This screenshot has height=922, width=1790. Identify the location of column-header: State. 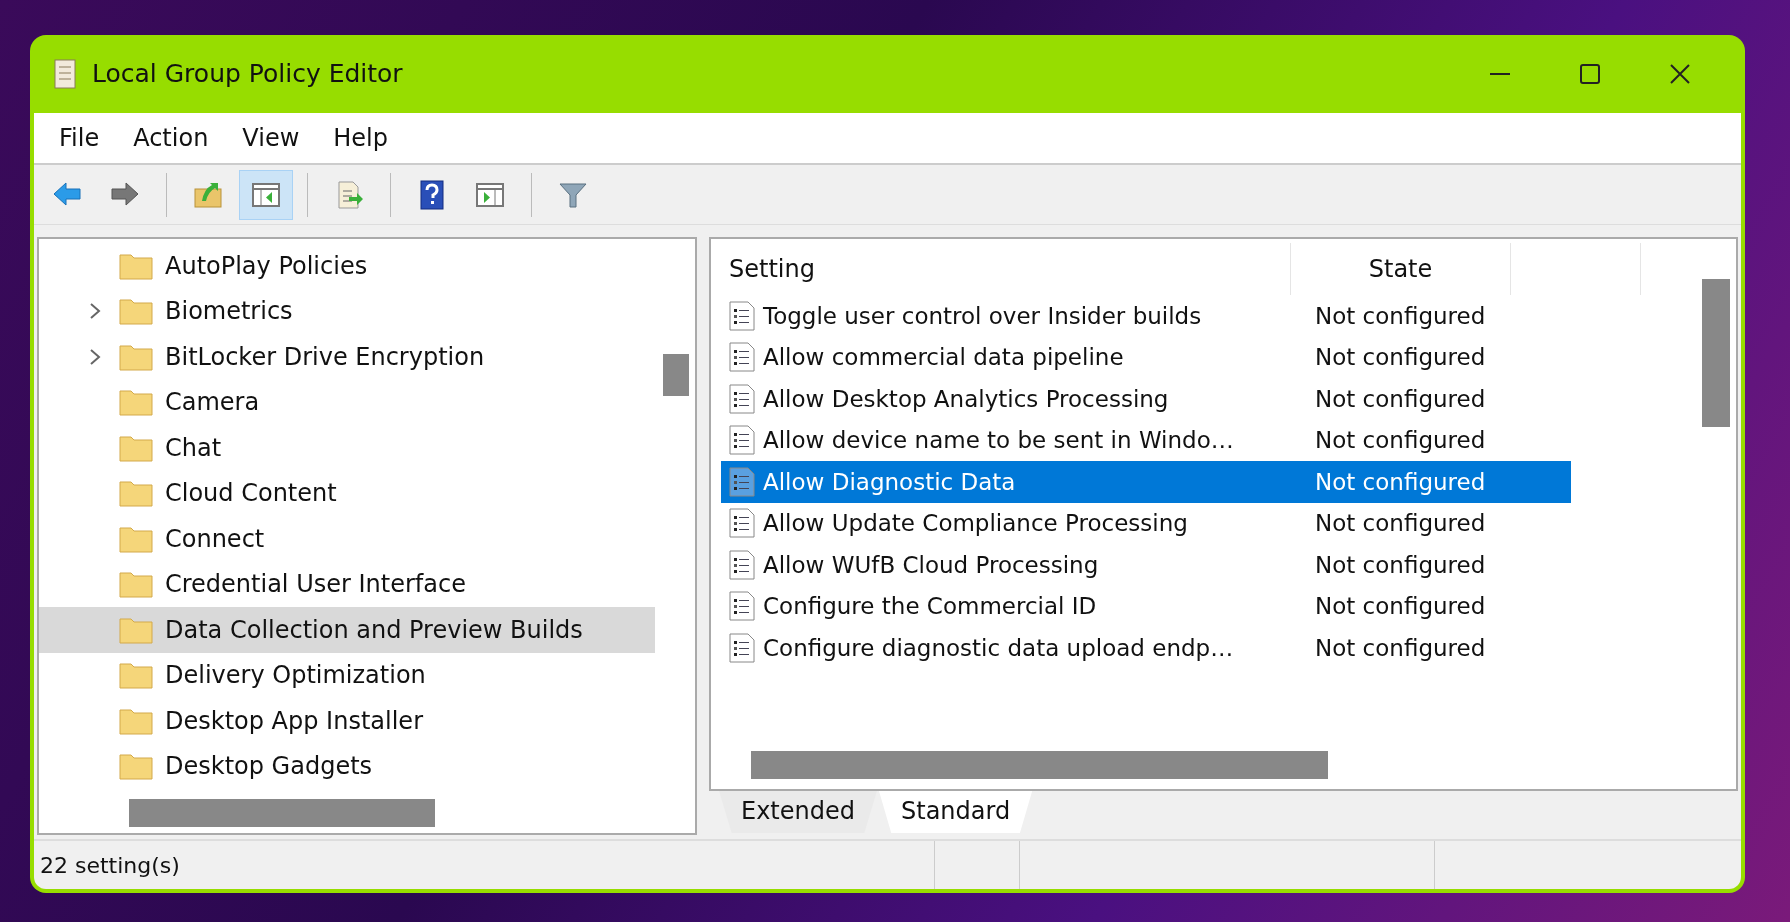
(1400, 269).